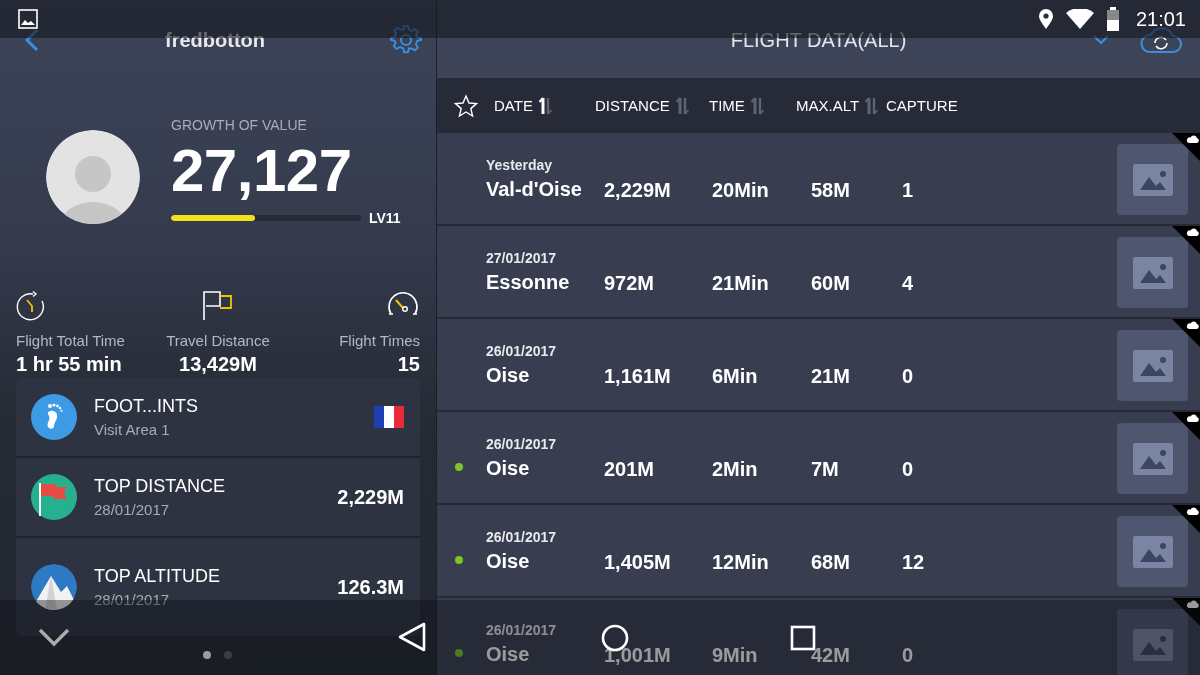  Describe the element at coordinates (370, 497) in the screenshot. I see `card-value: 2,229M` at that location.